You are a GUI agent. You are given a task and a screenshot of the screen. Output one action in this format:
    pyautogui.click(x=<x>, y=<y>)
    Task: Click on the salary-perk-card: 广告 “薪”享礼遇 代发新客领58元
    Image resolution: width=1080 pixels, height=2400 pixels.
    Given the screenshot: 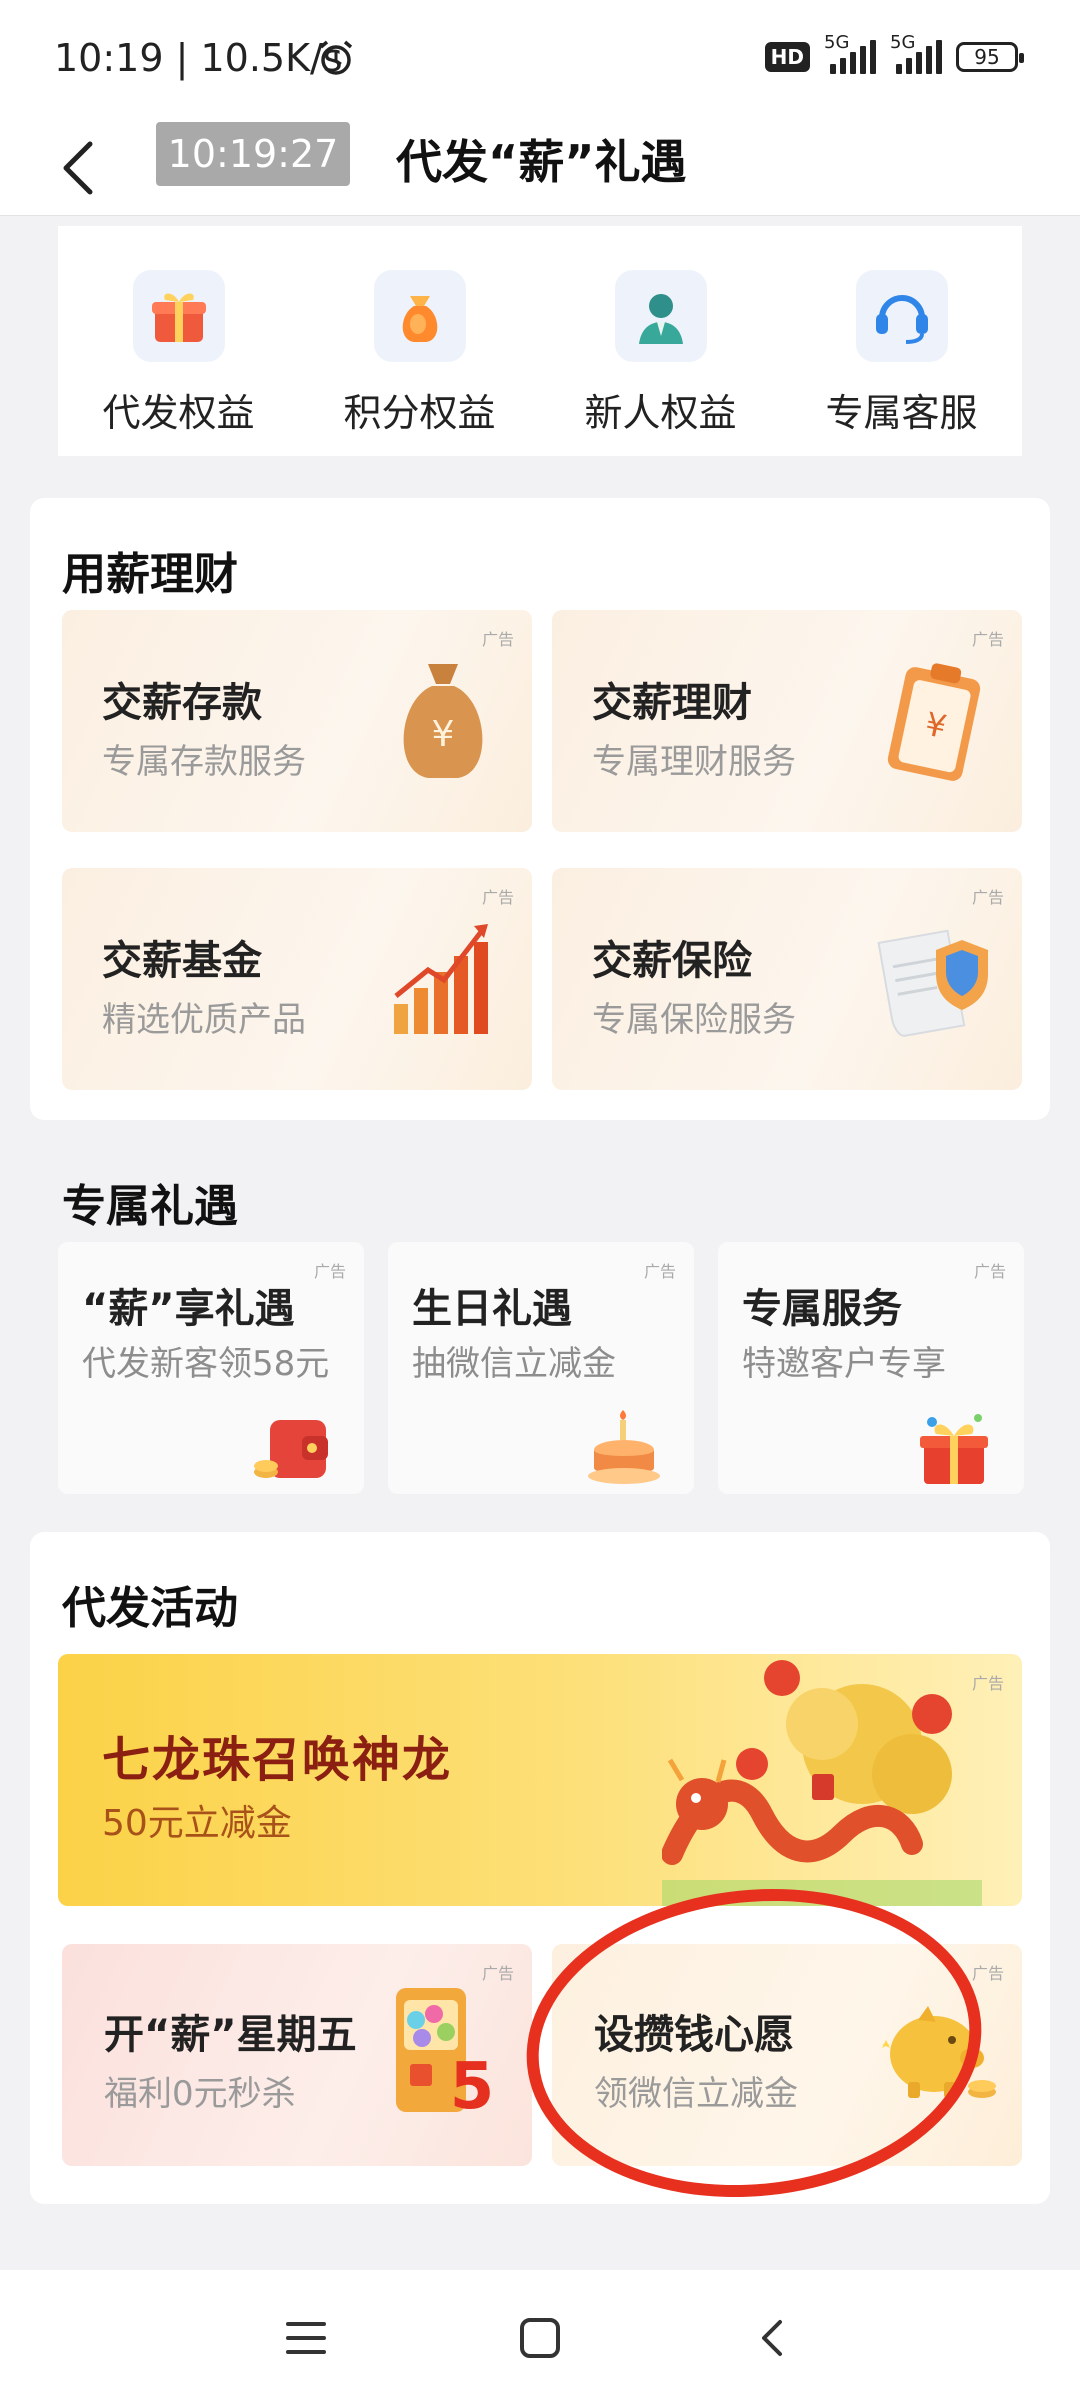 What is the action you would take?
    pyautogui.click(x=211, y=1368)
    